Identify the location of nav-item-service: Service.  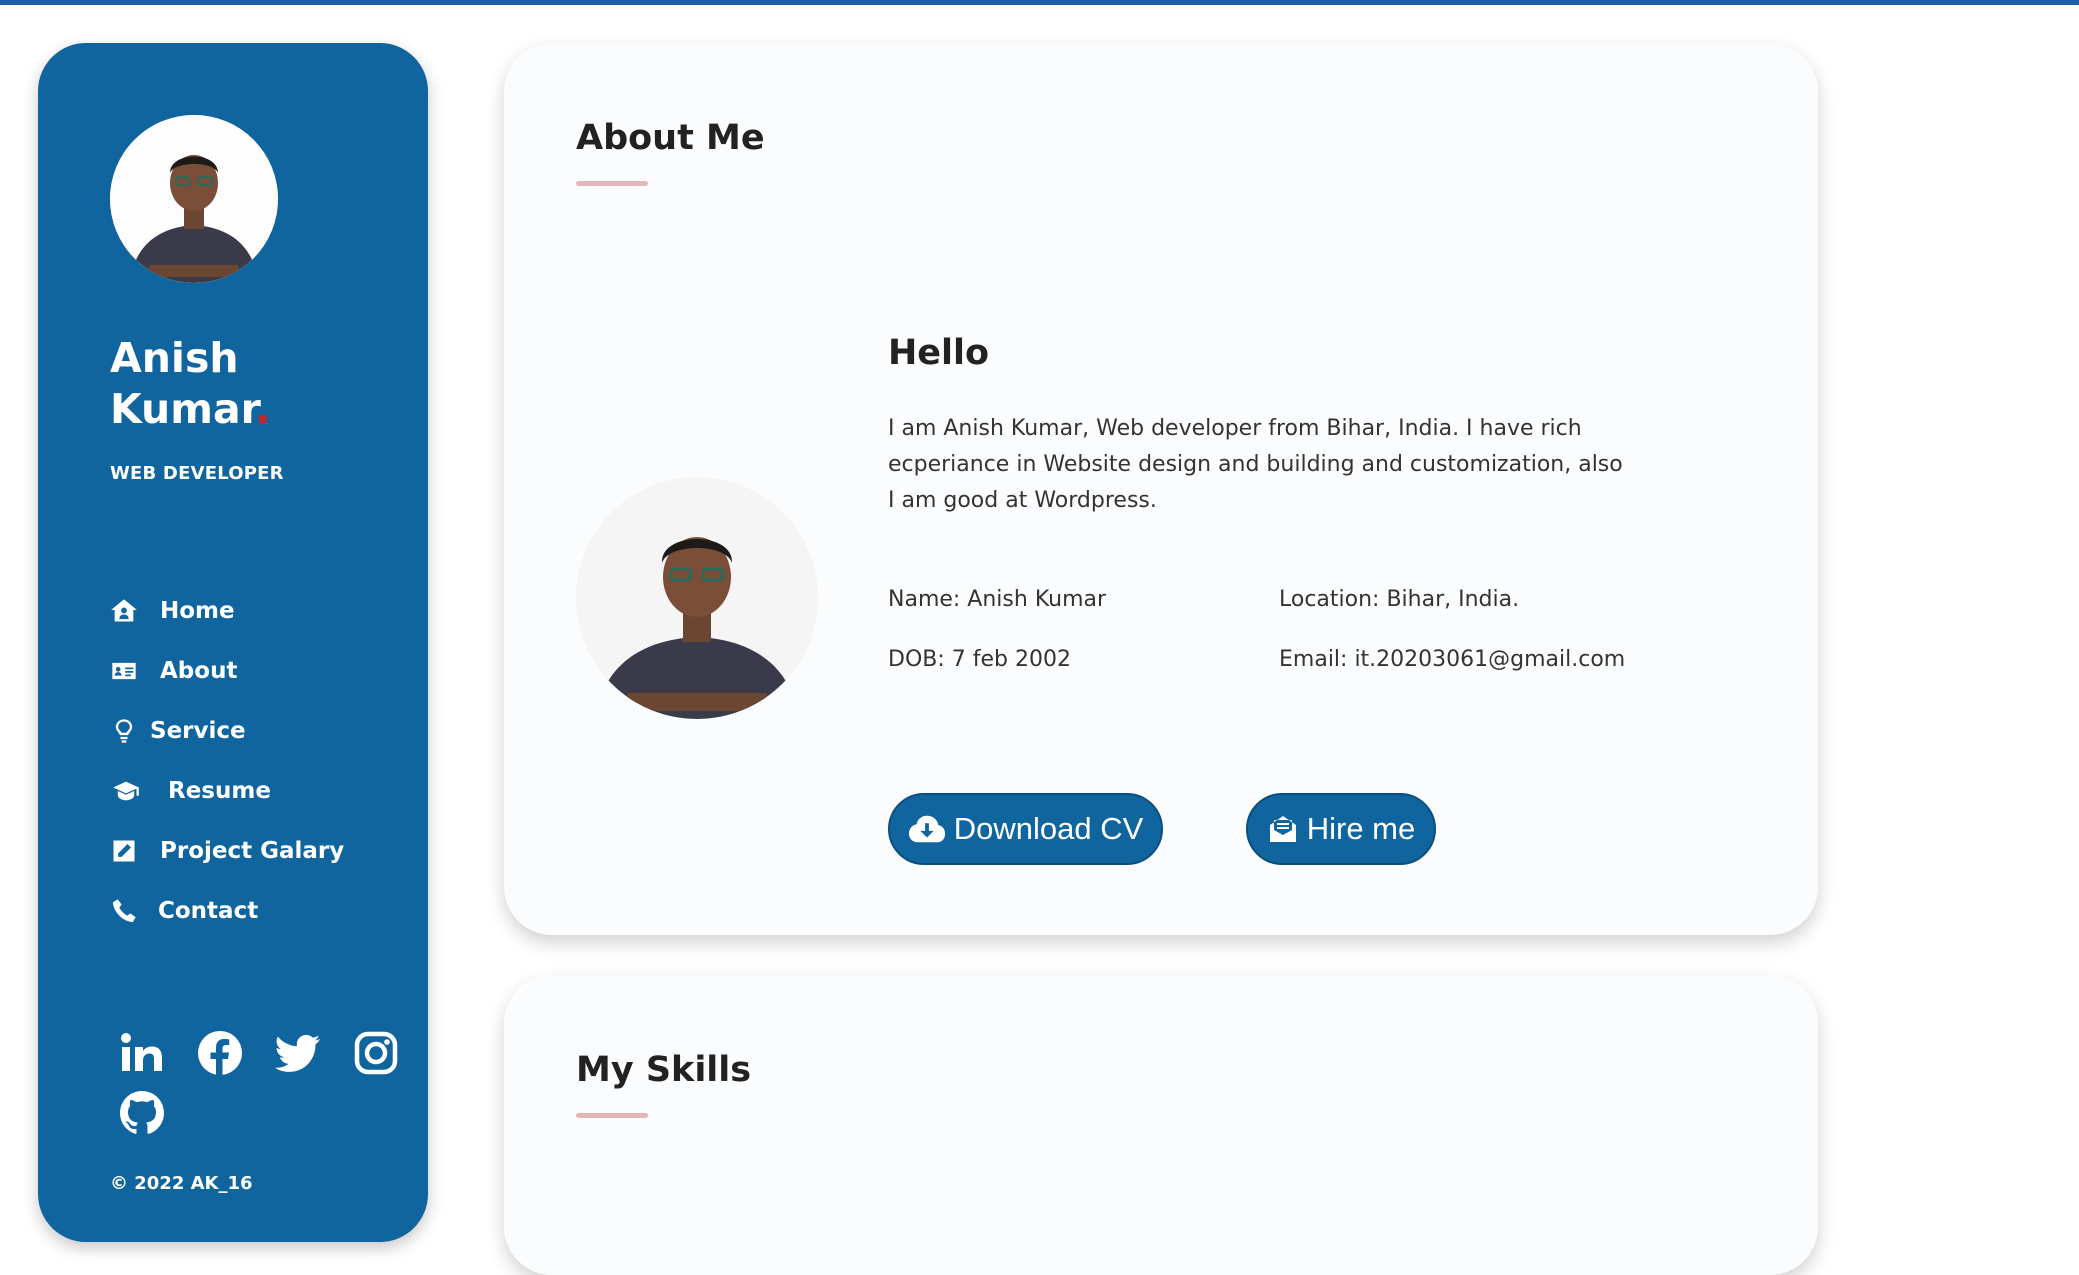
(260, 731).